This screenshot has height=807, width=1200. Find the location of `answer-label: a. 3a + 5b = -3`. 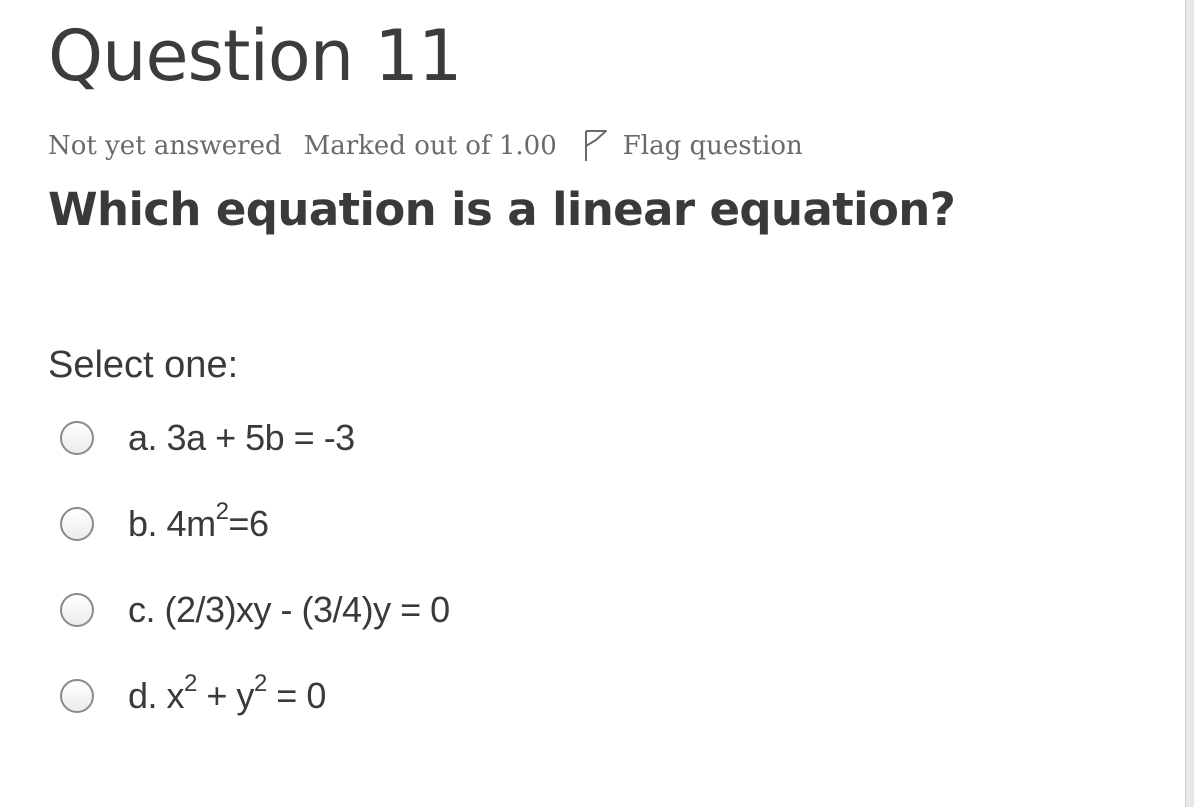

answer-label: a. 3a + 5b = -3 is located at coordinates (241, 437).